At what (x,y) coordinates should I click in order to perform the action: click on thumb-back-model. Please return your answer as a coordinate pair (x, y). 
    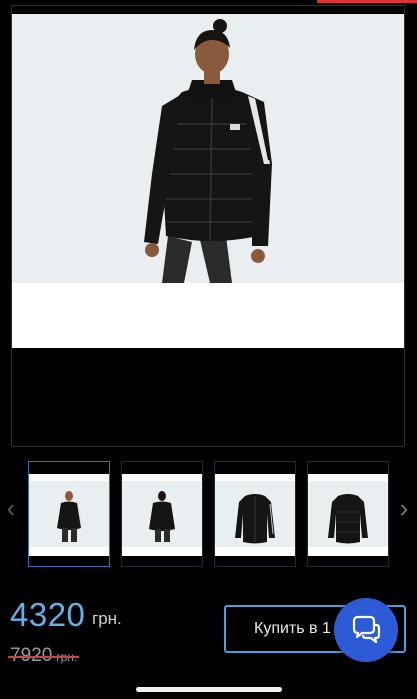
    Looking at the image, I should click on (162, 514).